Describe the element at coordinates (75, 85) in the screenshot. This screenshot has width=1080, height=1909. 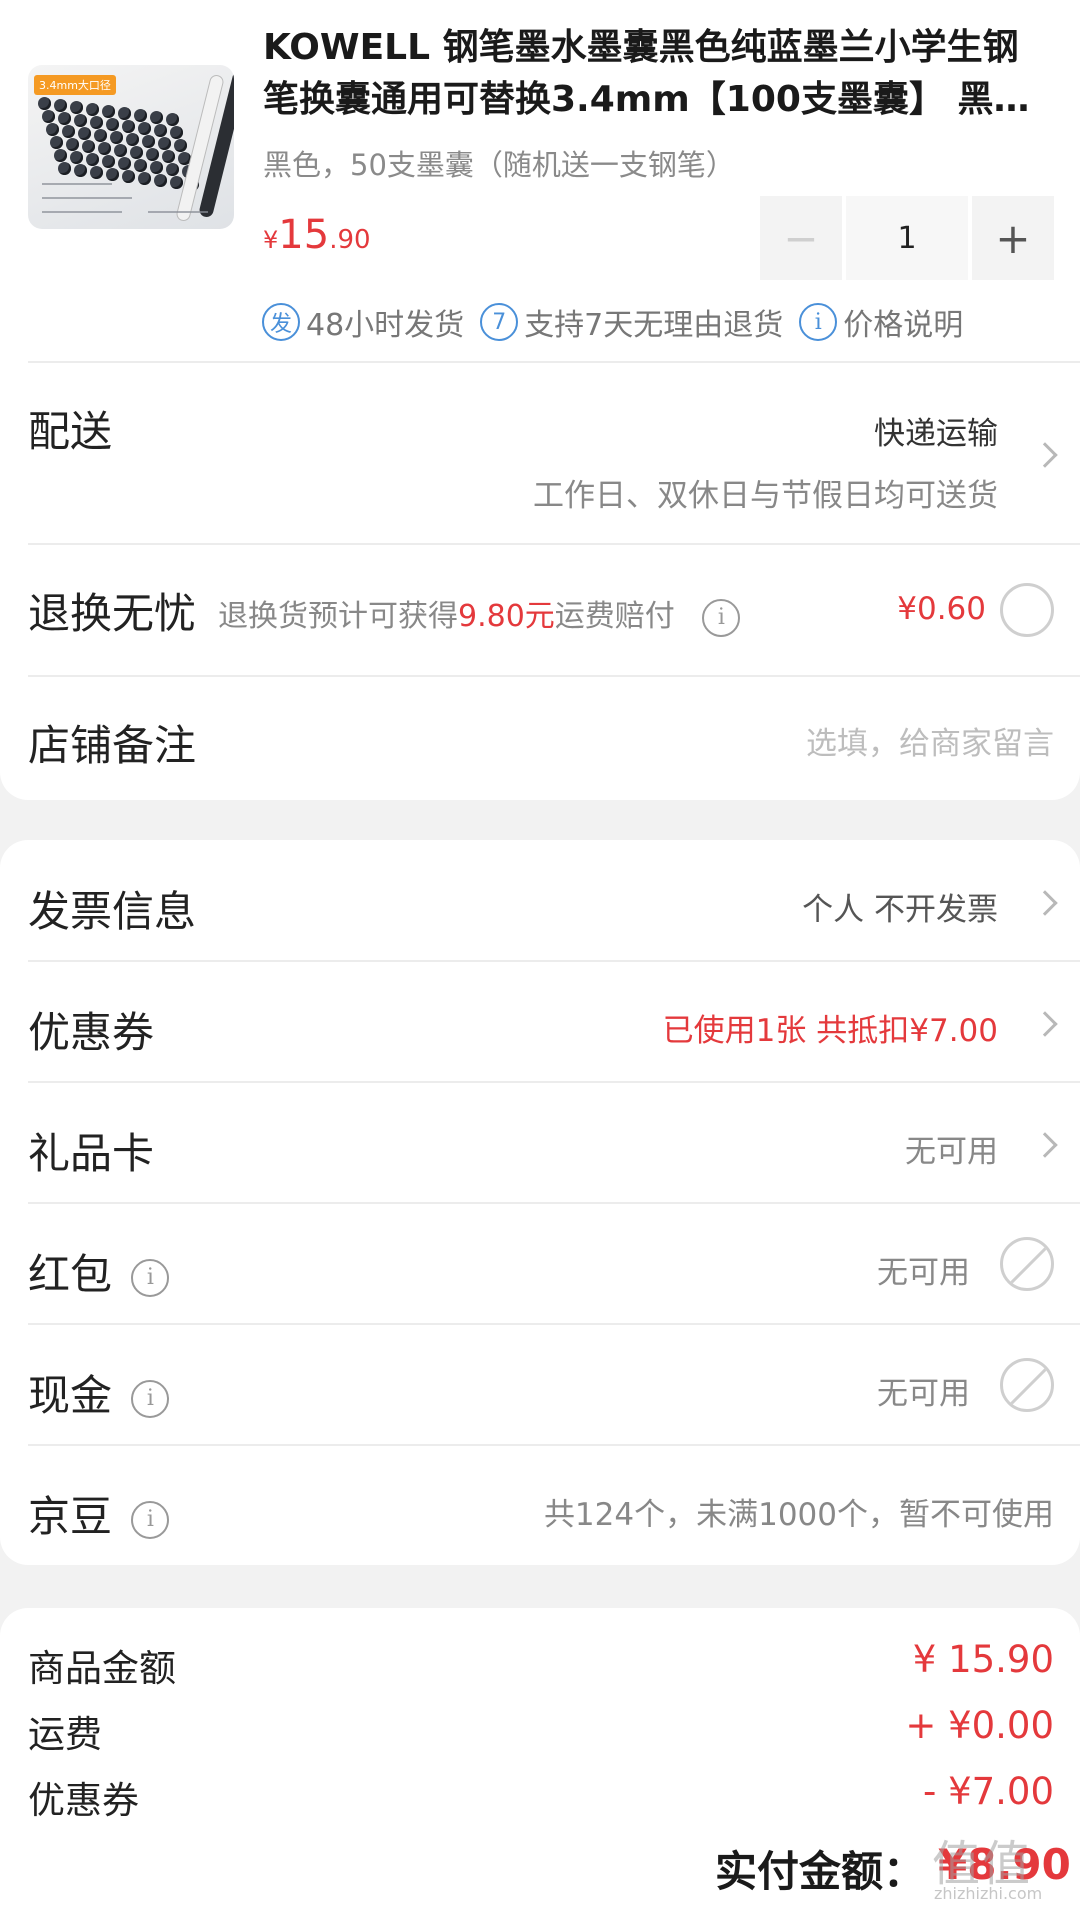
I see `thumb-tag: 3.4mm大口径` at that location.